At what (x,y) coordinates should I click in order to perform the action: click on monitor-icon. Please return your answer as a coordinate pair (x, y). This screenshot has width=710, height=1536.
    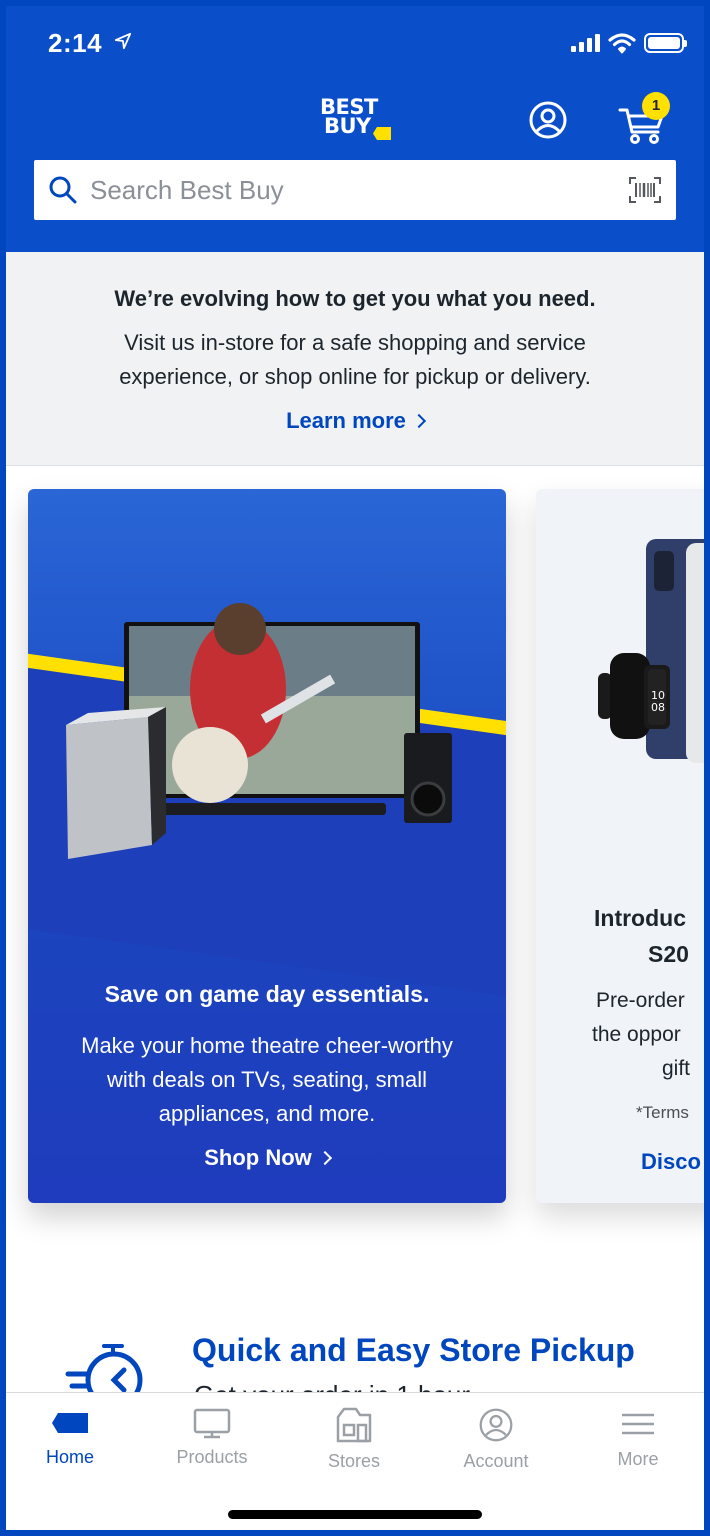
    Looking at the image, I should click on (212, 1423).